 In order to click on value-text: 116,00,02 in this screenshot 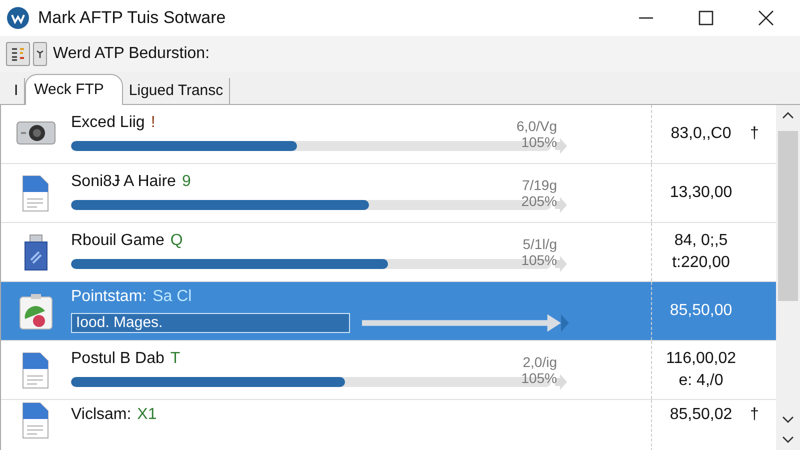, I will do `click(701, 359)`.